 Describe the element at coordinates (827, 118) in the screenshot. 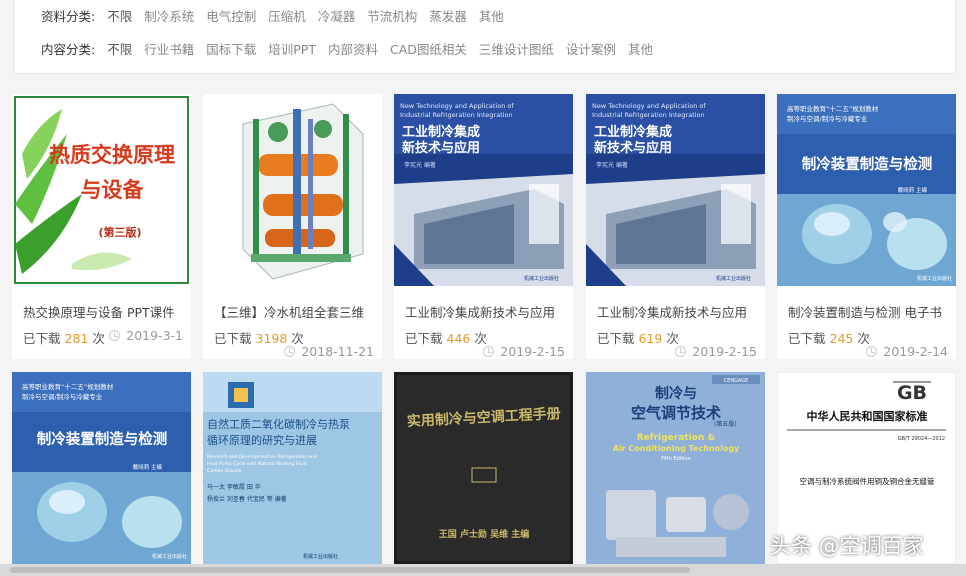

I see `cover-series: 制冷与空调/制冷与冷藏专业` at that location.